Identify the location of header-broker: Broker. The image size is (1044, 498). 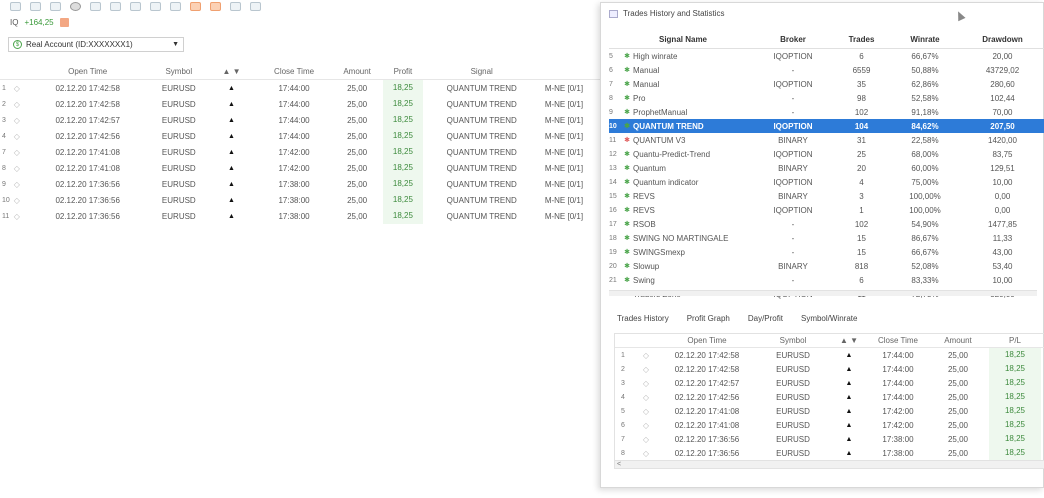
(793, 39).